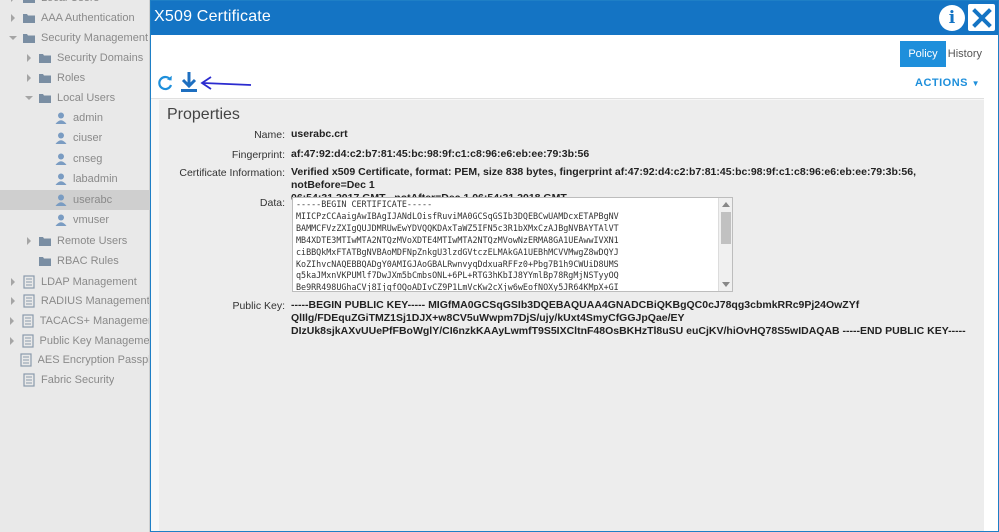 The image size is (999, 532). What do you see at coordinates (88, 159) in the screenshot?
I see `sidebar-item-label: cnseg` at bounding box center [88, 159].